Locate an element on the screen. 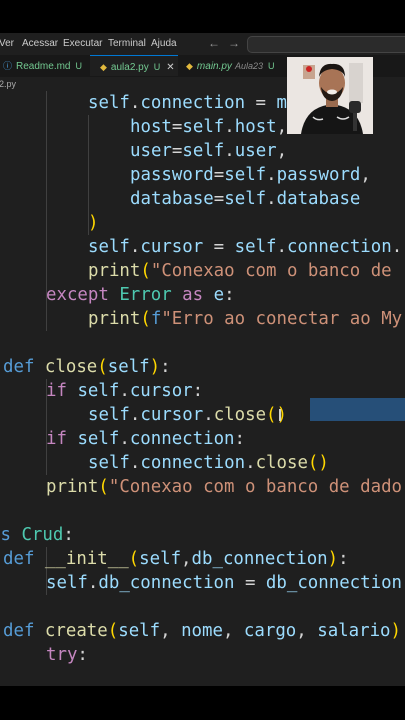 This screenshot has width=405, height=720. code-line: self.connection = m is located at coordinates (187, 103).